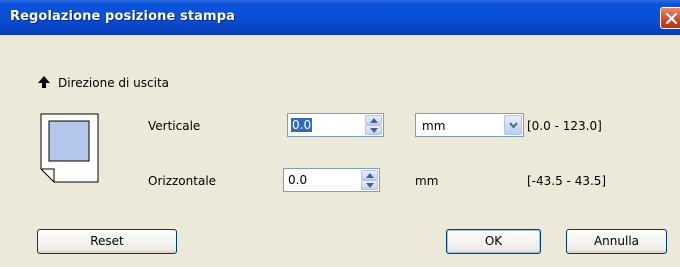  I want to click on horizontal-decrement-button, so click(369, 185).